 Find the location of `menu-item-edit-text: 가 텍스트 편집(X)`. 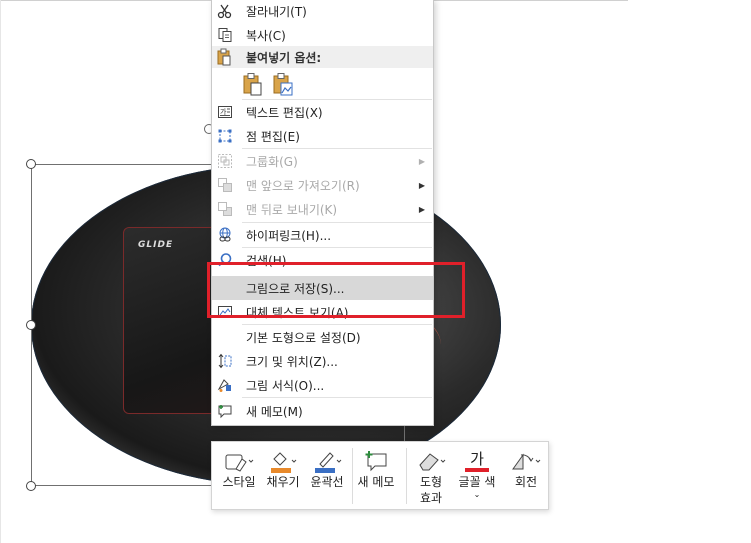

menu-item-edit-text: 가 텍스트 편집(X) is located at coordinates (322, 112).